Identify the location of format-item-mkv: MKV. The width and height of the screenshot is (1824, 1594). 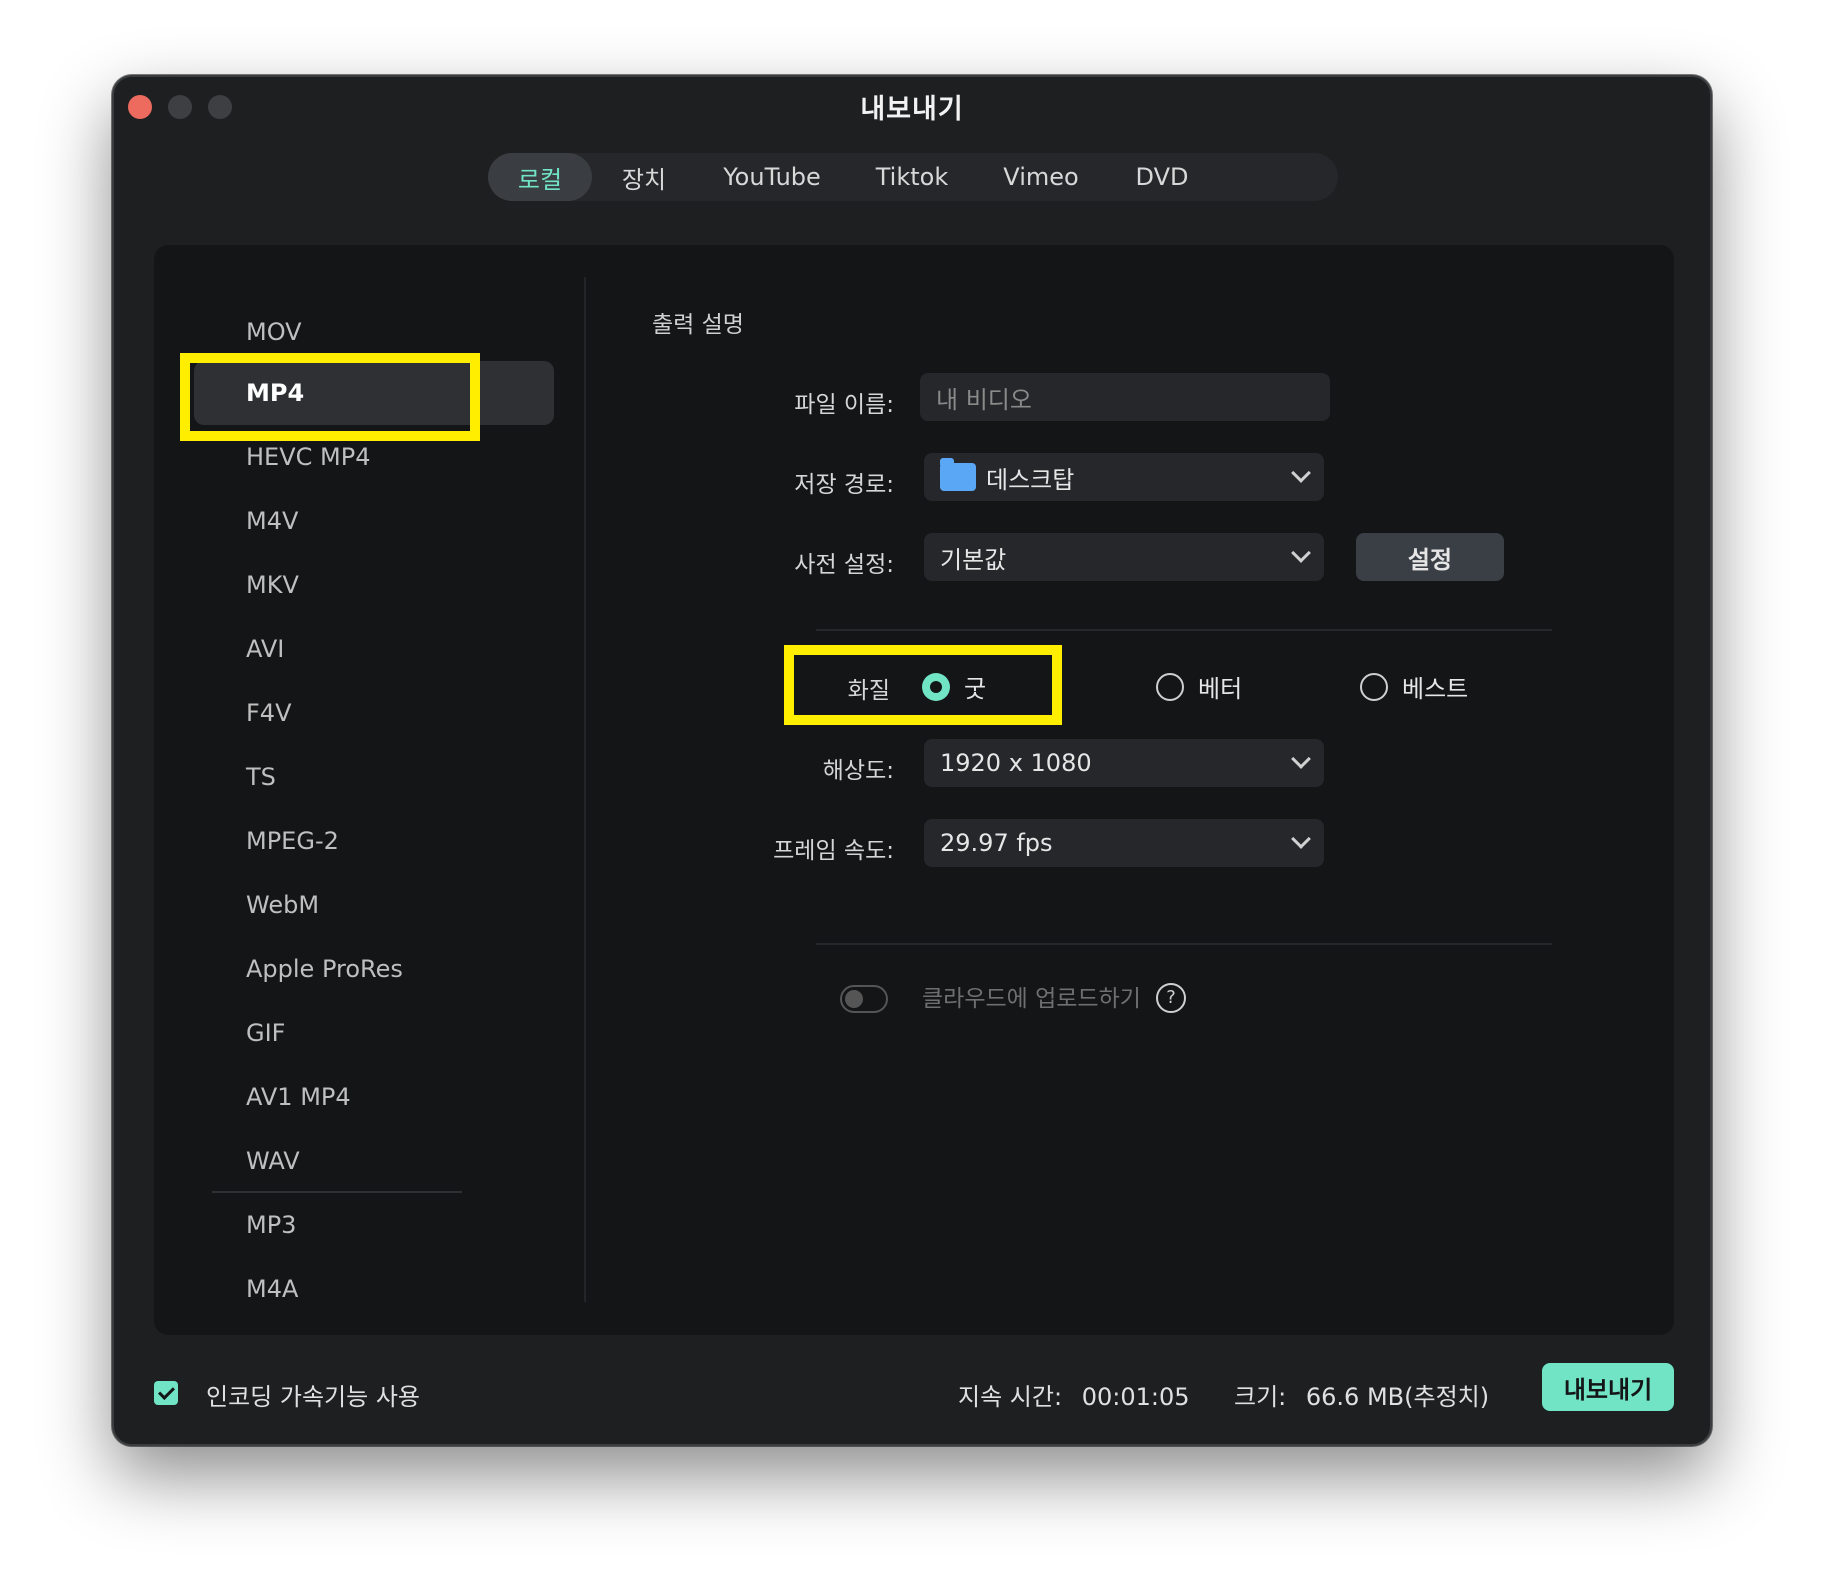
(272, 585).